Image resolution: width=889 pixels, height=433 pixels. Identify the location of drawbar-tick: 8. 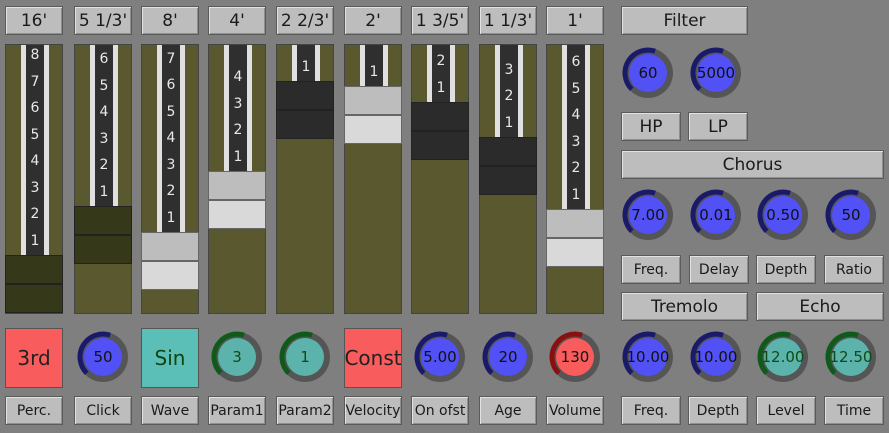
(35, 55).